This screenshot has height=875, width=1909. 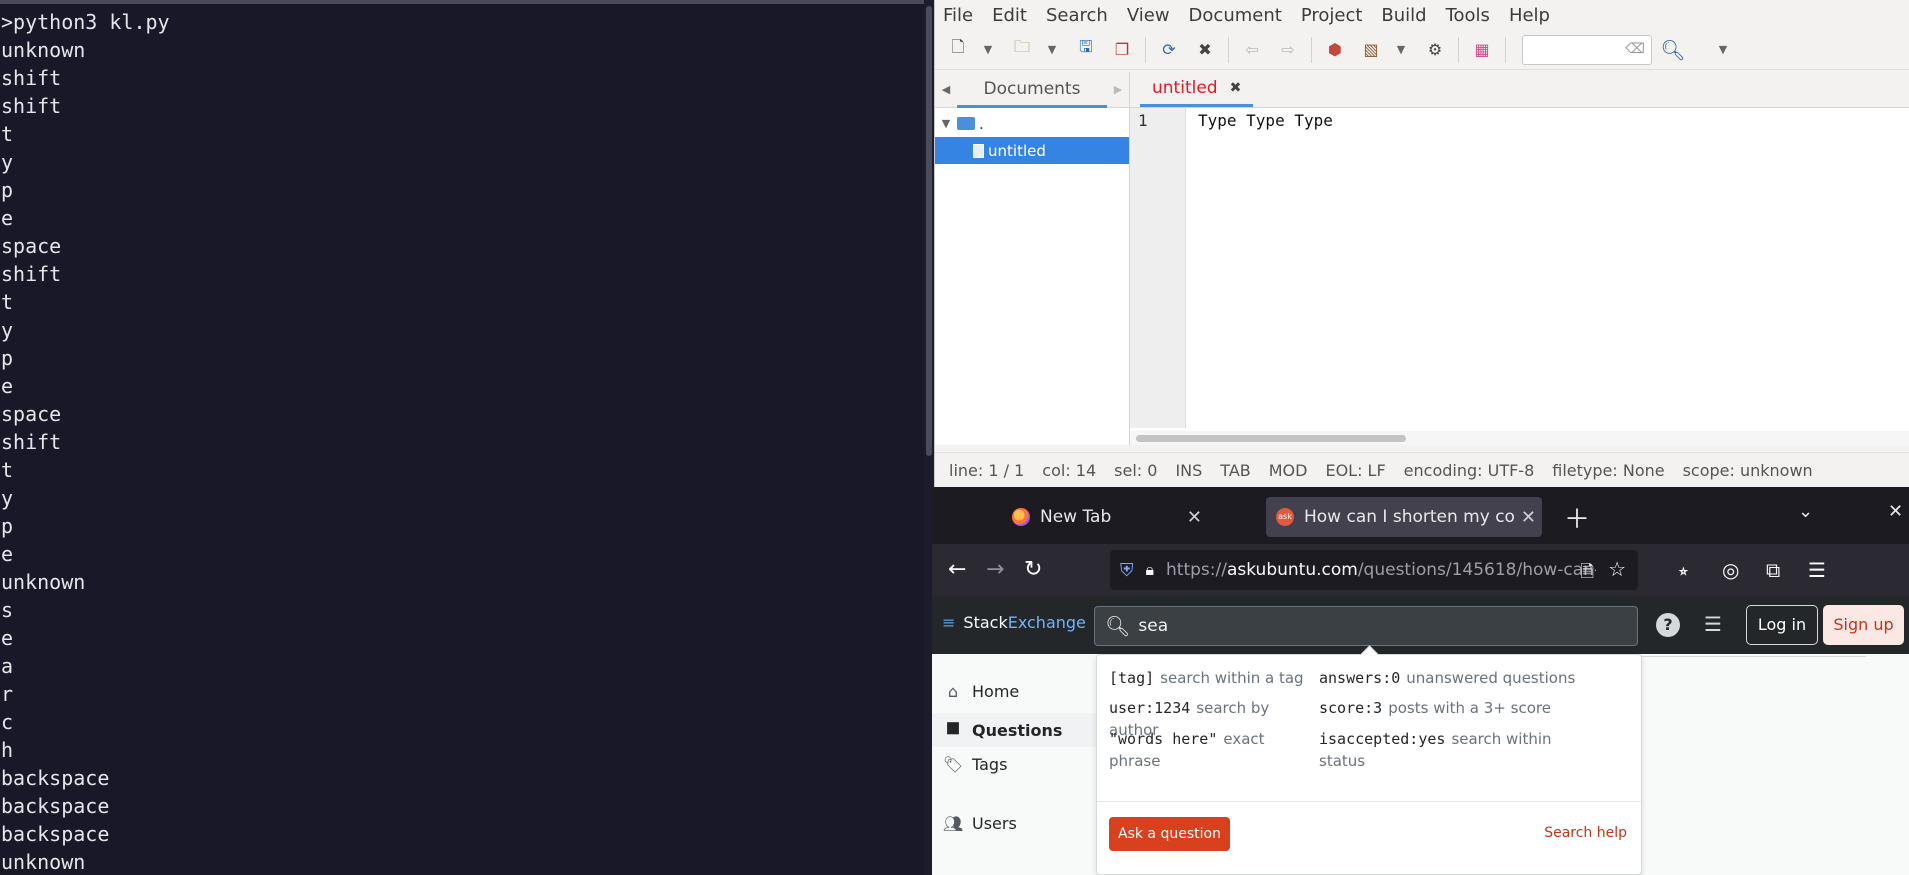 I want to click on scrollbar-thumb, so click(x=1271, y=438).